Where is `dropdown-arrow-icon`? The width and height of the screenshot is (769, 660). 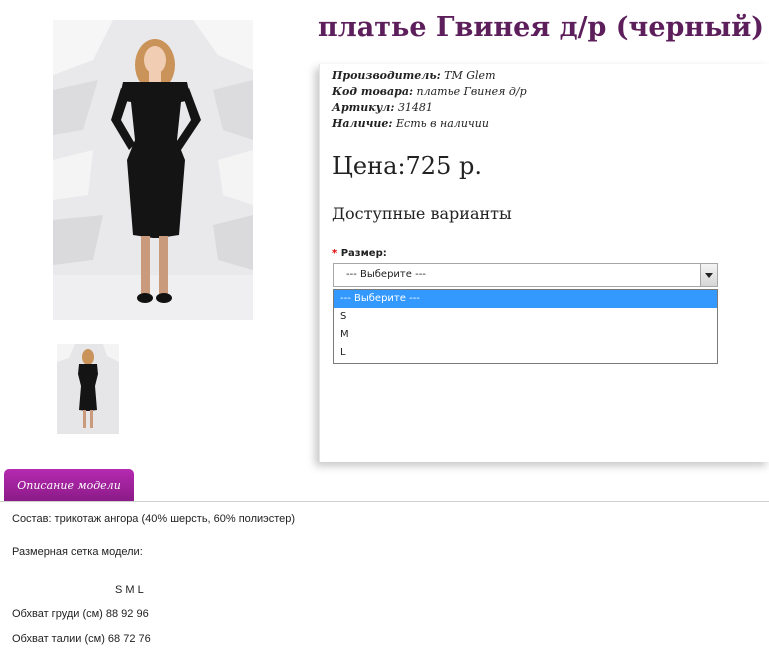 dropdown-arrow-icon is located at coordinates (708, 275).